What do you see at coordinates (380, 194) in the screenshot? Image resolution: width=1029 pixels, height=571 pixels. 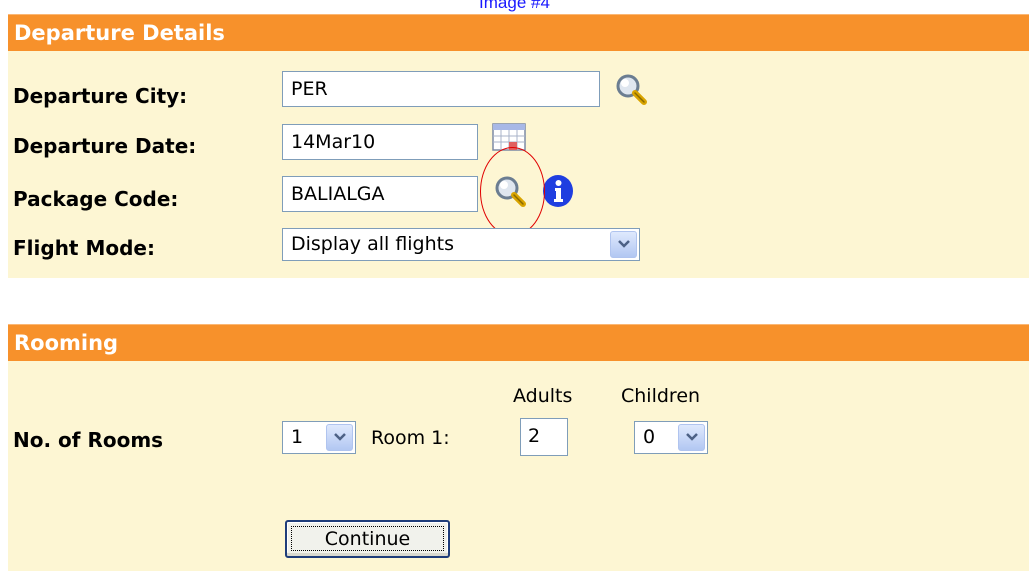 I see `package-code-input: BALIALGA` at bounding box center [380, 194].